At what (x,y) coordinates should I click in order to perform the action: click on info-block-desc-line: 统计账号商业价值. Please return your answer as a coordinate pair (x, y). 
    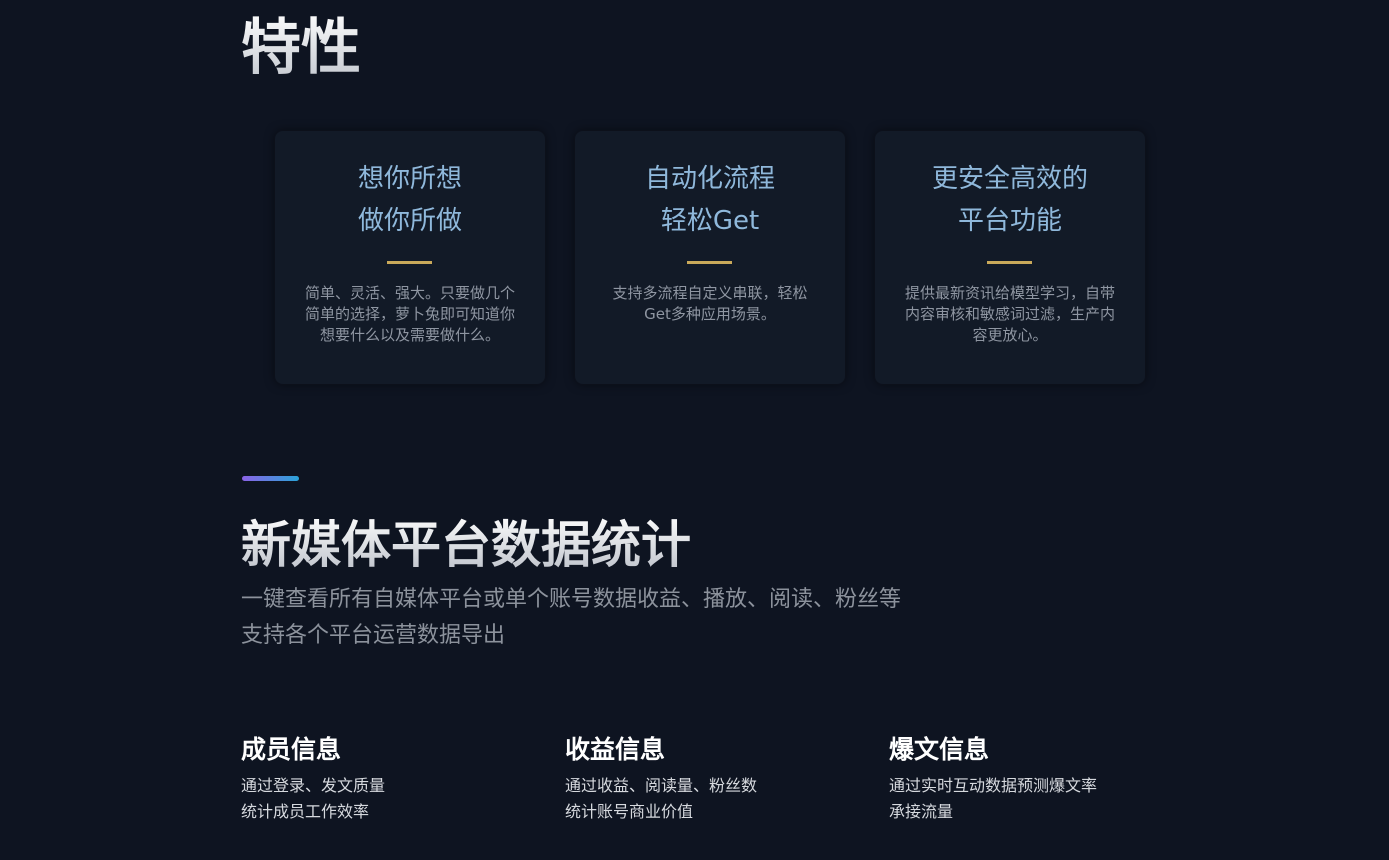
    Looking at the image, I should click on (629, 811).